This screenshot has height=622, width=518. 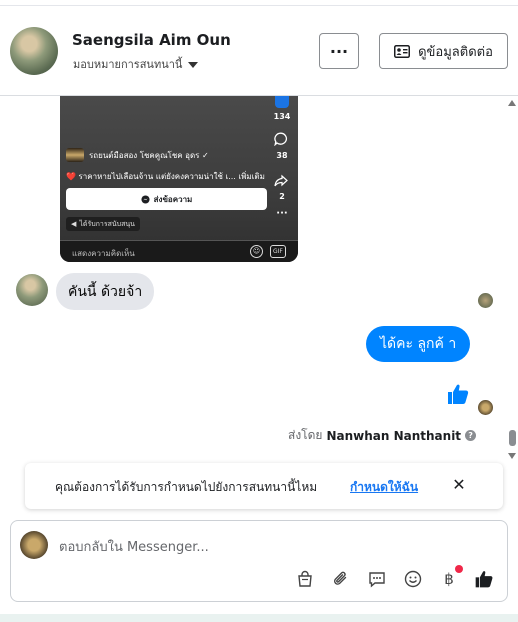 I want to click on sent-by-line: ส่งโดย Nanwhan Nanthanit ?, so click(x=382, y=435).